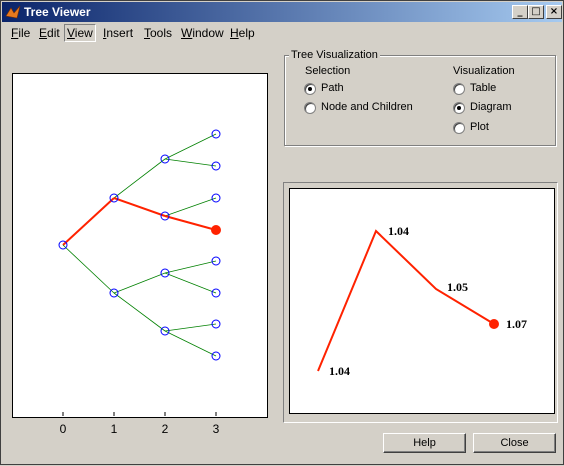 This screenshot has width=564, height=466. Describe the element at coordinates (424, 443) in the screenshot. I see `help-button: Help` at that location.